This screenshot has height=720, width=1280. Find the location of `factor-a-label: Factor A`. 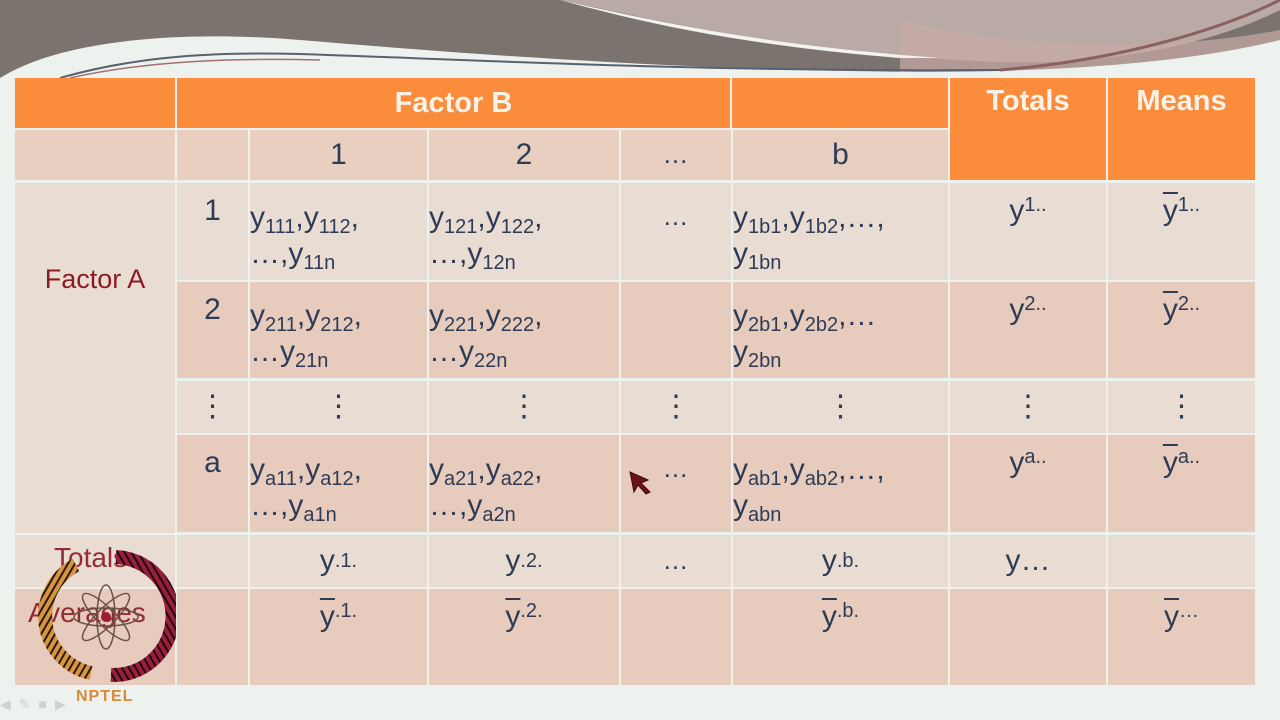

factor-a-label: Factor A is located at coordinates (95, 279).